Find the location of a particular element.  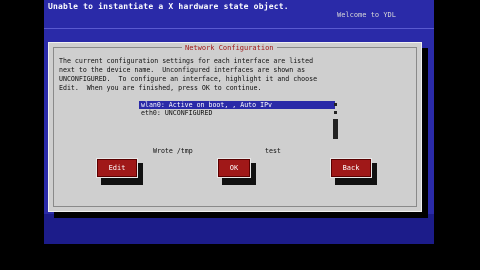

interface-item-eth0: eth0: UNCONFIGURED is located at coordinates (237, 113).